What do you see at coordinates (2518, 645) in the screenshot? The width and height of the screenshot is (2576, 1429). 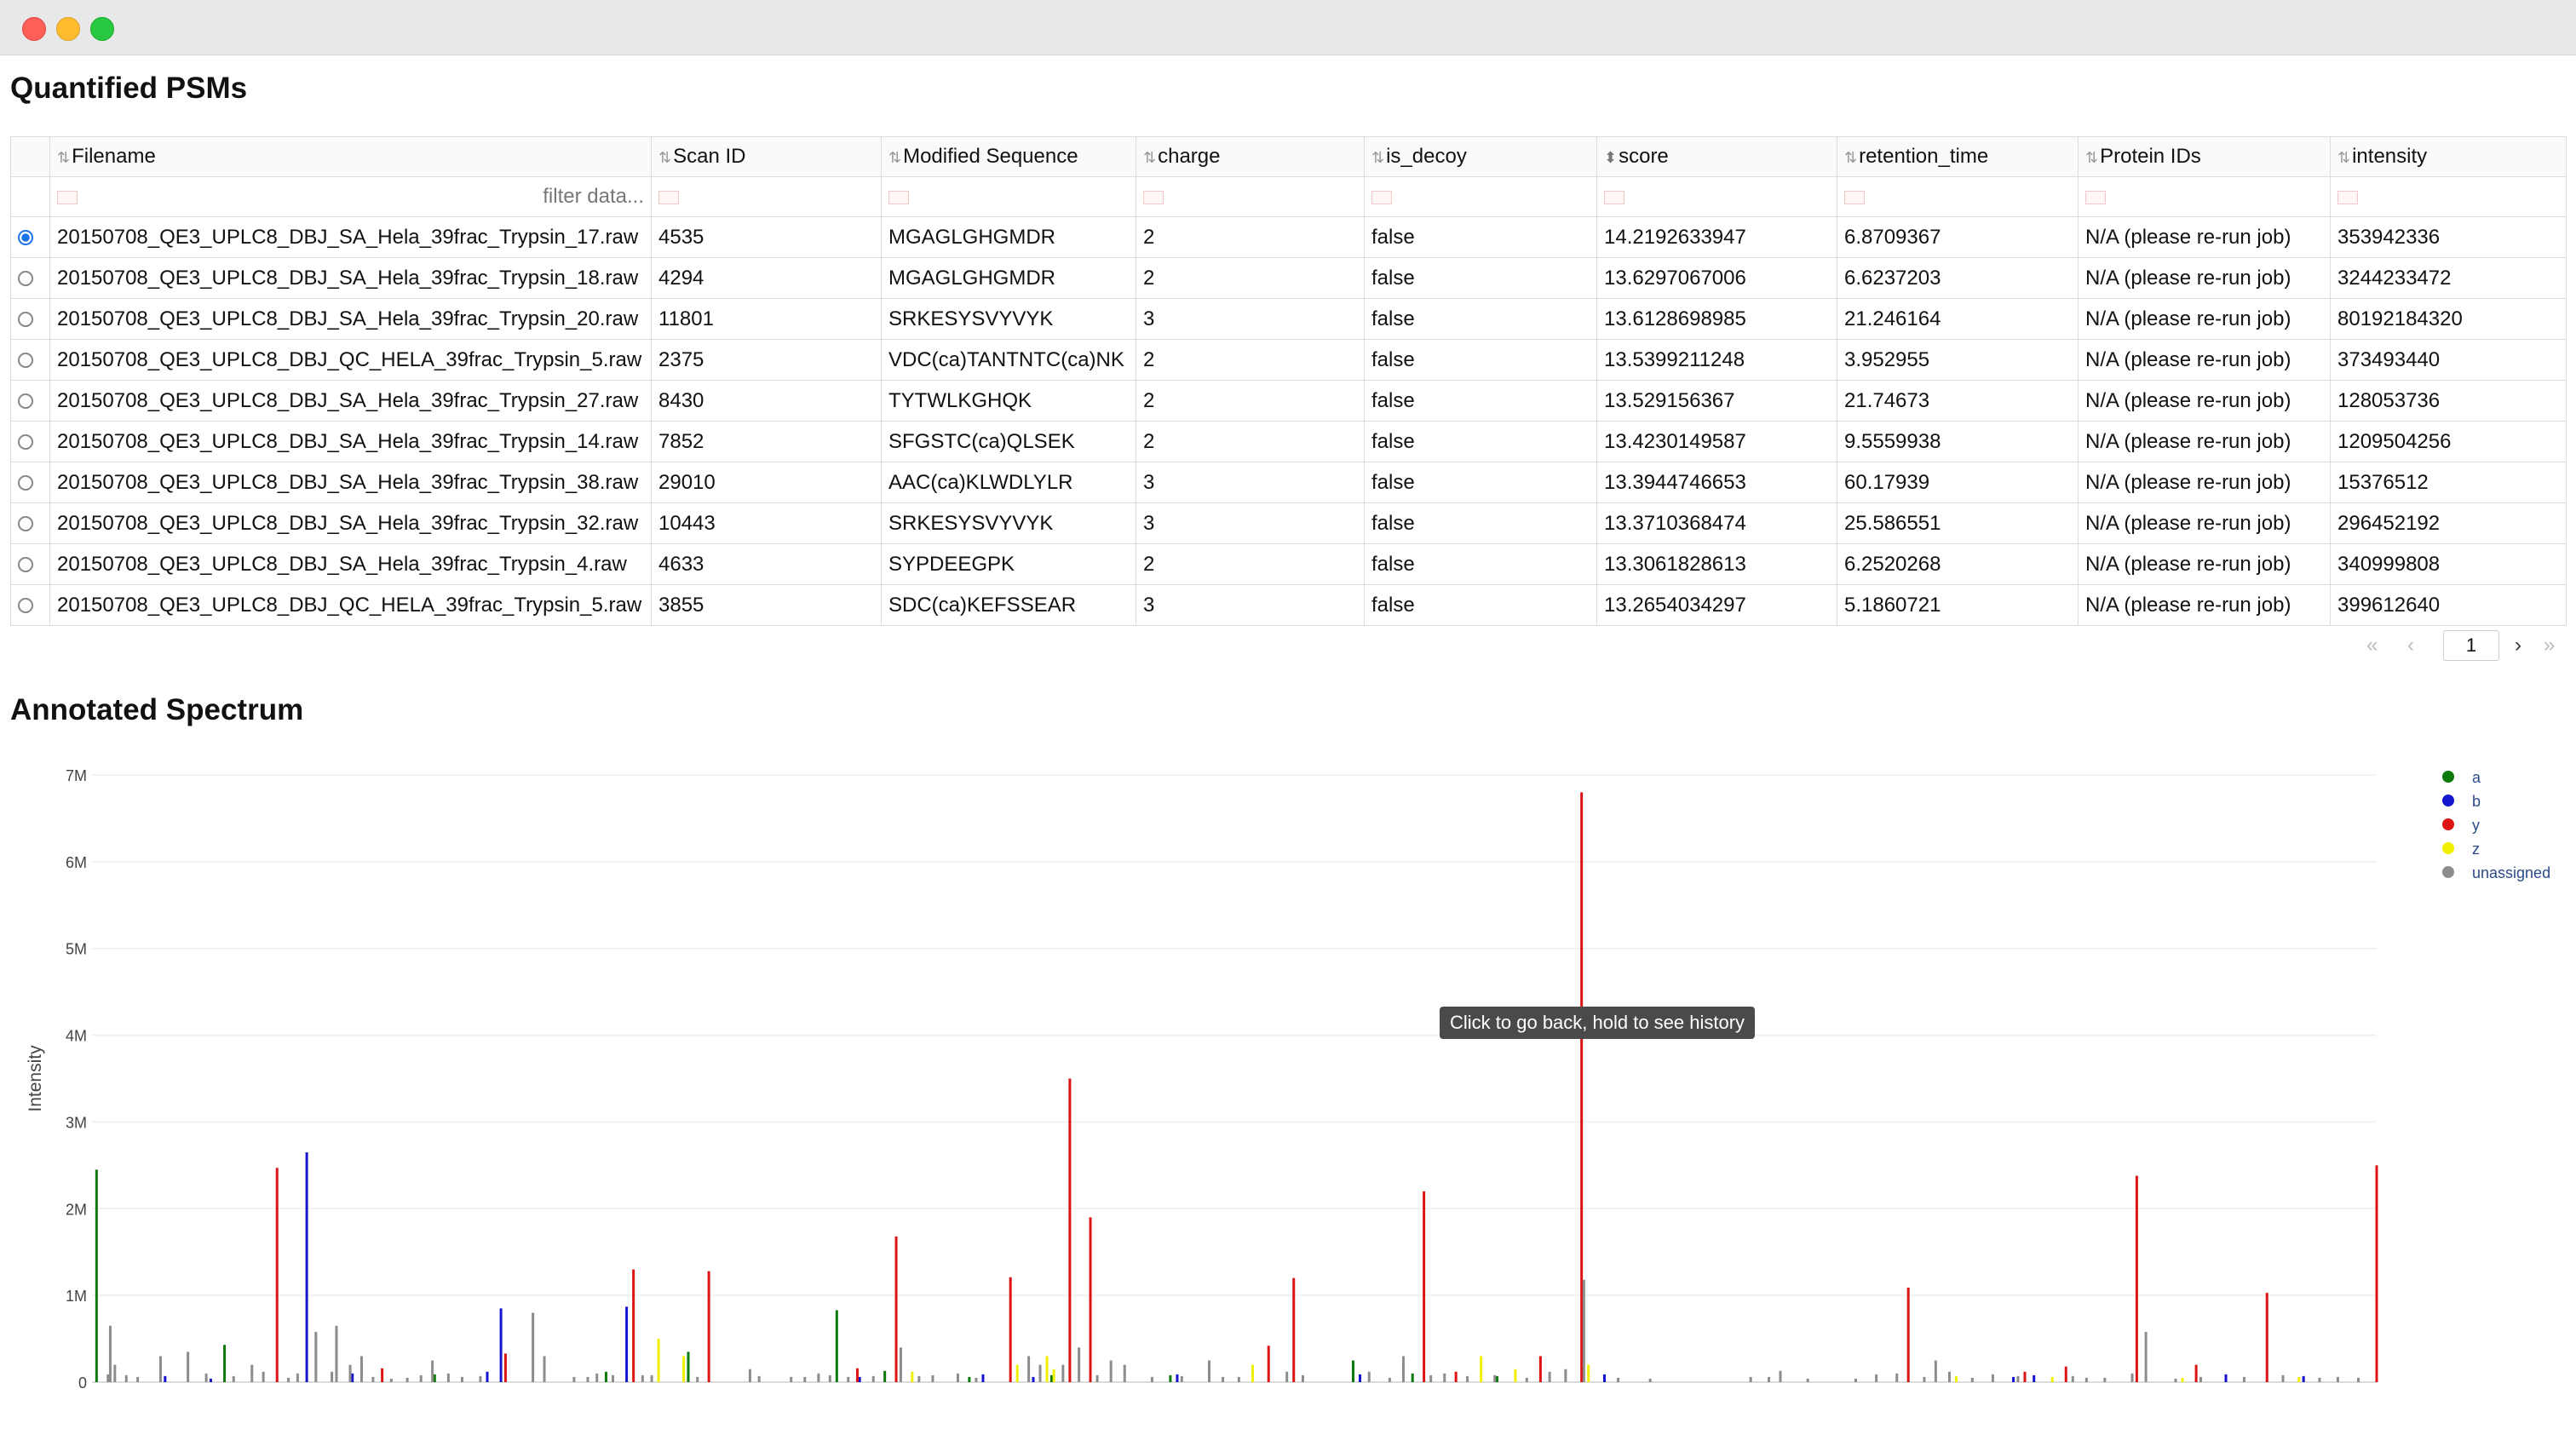 I see `next-page-button: ›` at bounding box center [2518, 645].